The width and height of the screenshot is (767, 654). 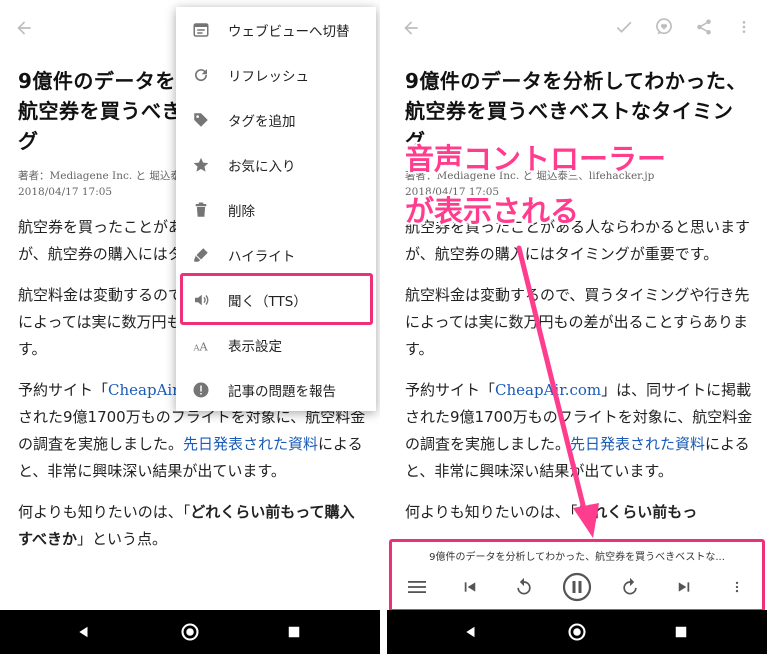 What do you see at coordinates (289, 31) in the screenshot?
I see `menu-item-label: ウェブビューへ切替` at bounding box center [289, 31].